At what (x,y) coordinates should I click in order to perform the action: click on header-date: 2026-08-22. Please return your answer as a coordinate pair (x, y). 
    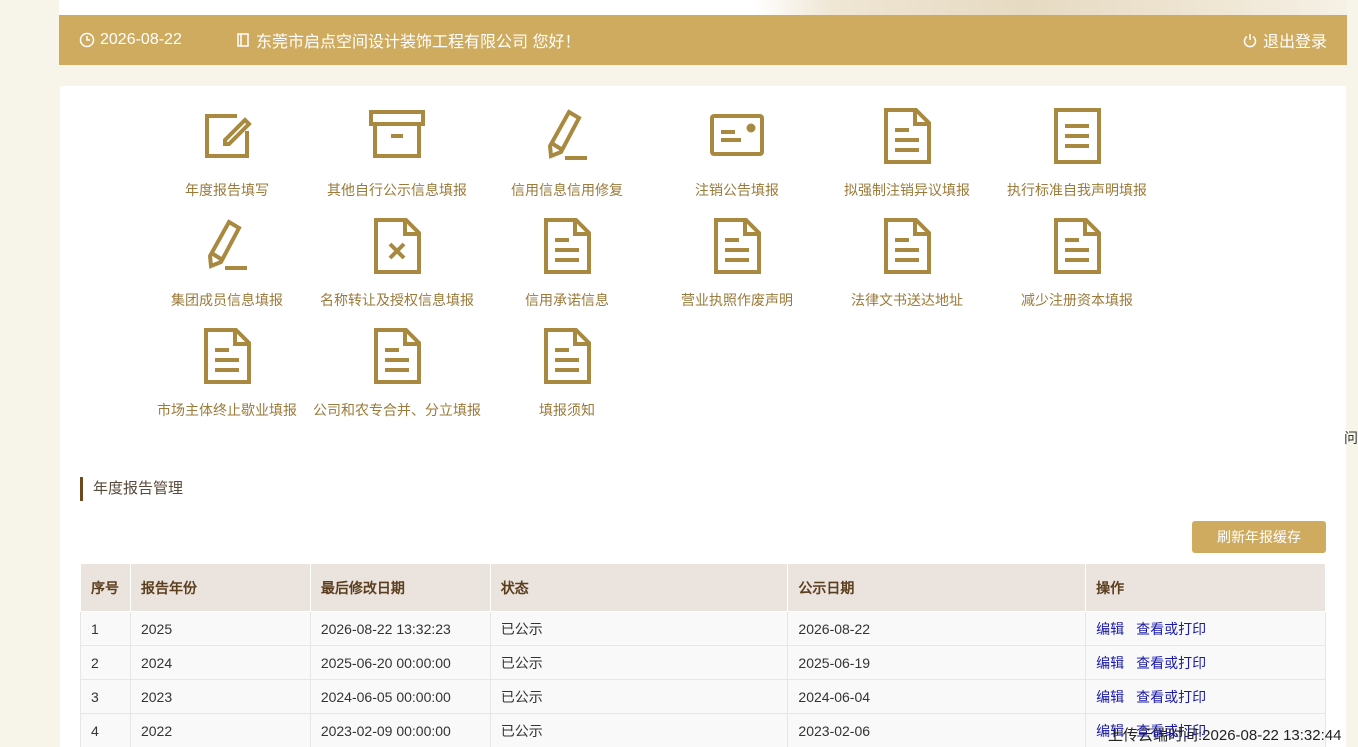
    Looking at the image, I should click on (130, 40).